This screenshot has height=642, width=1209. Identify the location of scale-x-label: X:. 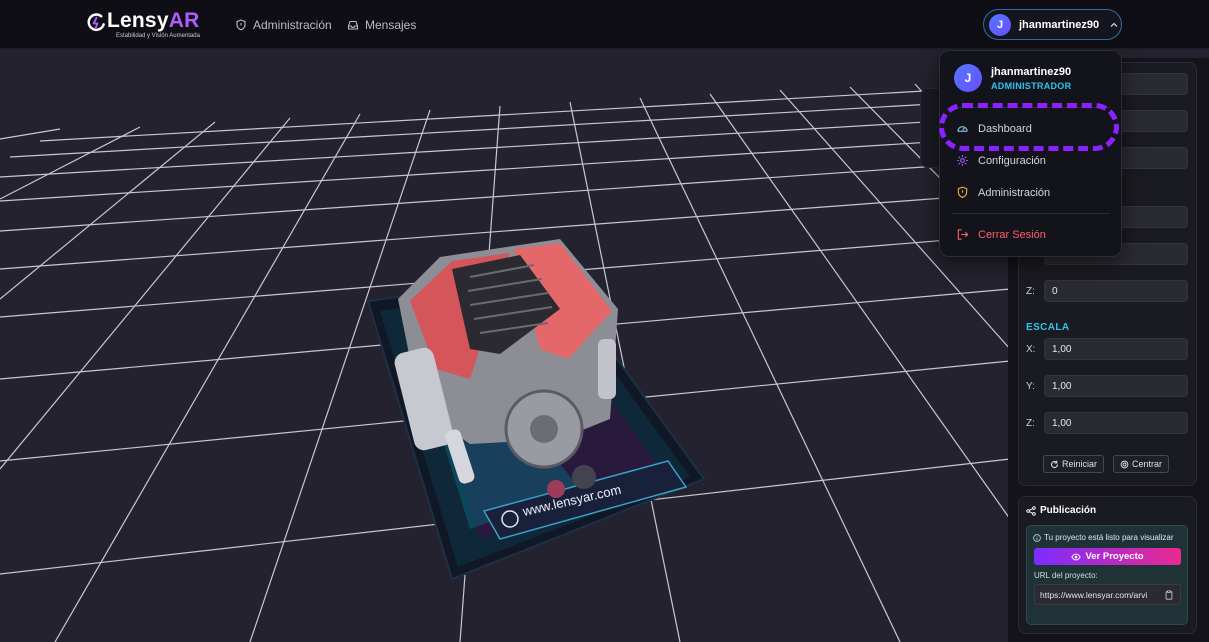
(1031, 349).